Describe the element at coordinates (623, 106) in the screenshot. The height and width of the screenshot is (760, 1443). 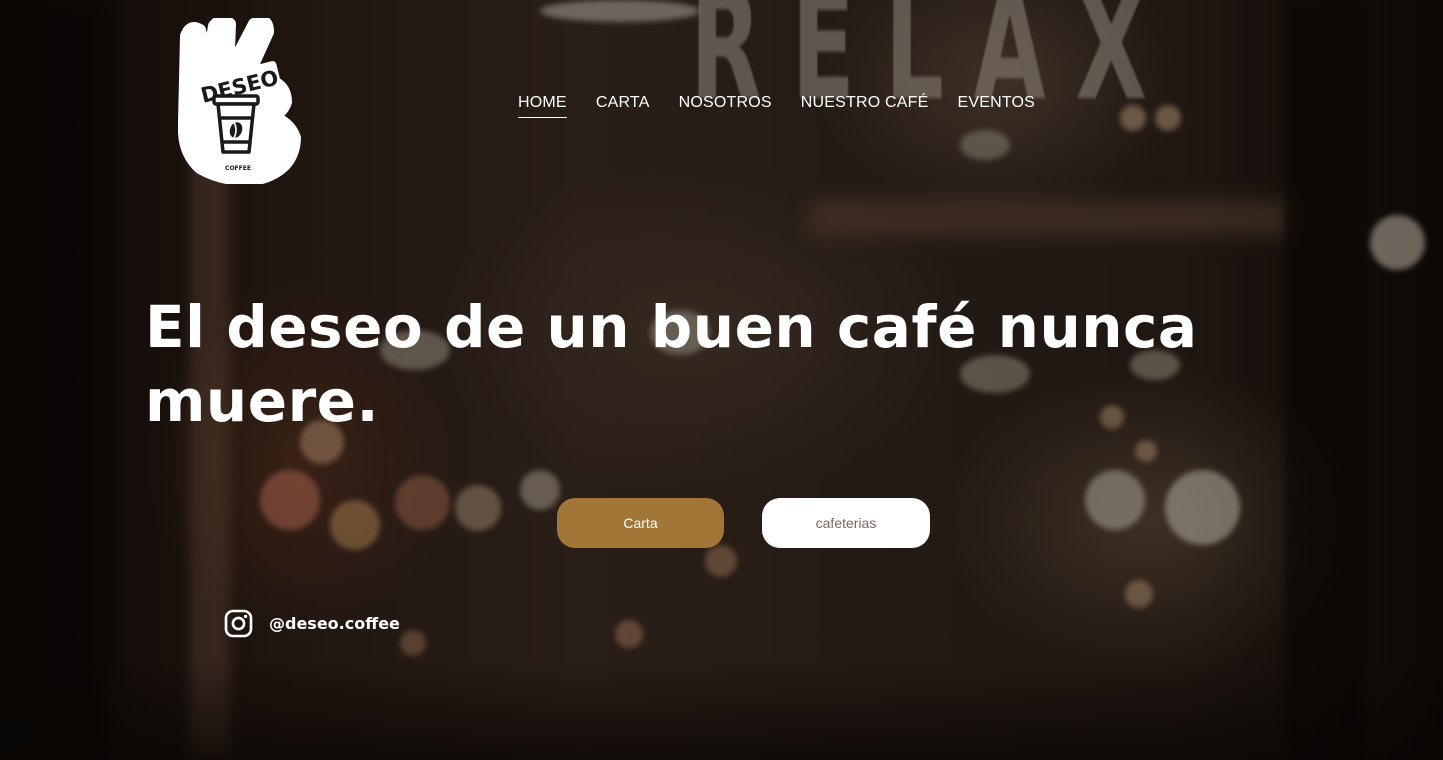
I see `nav-carta: CARTA` at that location.